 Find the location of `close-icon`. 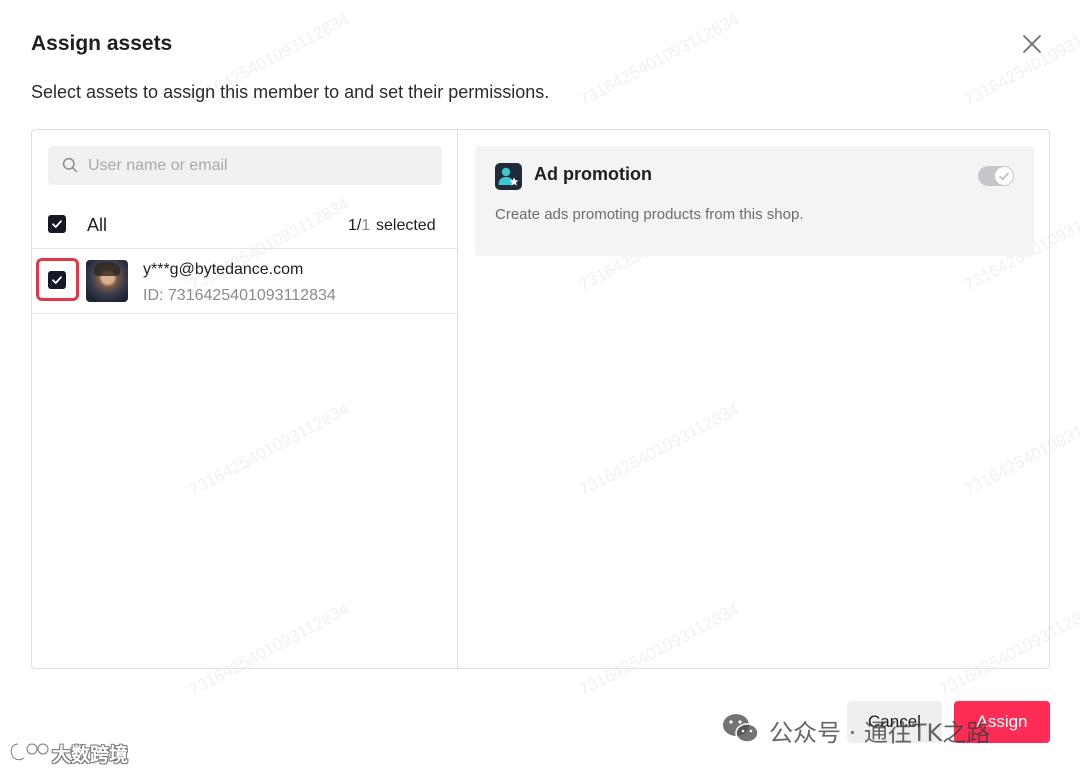

close-icon is located at coordinates (1032, 44).